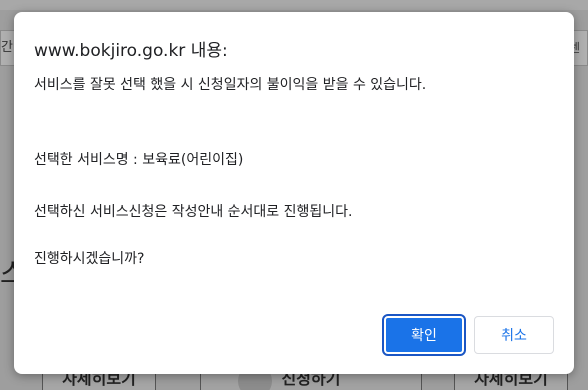 Image resolution: width=588 pixels, height=390 pixels. What do you see at coordinates (230, 85) in the screenshot?
I see `dialog-message-warning: 서비스를 잘못 선택 했을 시 신청일자의 불이익을 받을 수 있습니다.` at bounding box center [230, 85].